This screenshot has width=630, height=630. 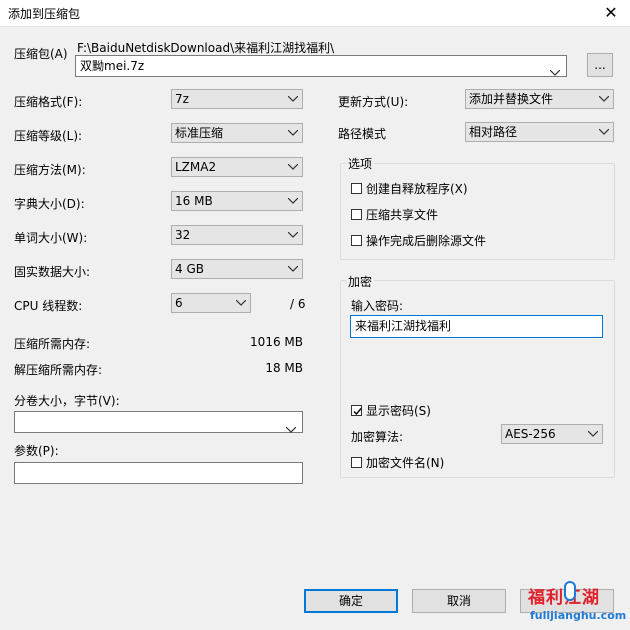 What do you see at coordinates (284, 368) in the screenshot?
I see `mem-decompress-value: 18 MB` at bounding box center [284, 368].